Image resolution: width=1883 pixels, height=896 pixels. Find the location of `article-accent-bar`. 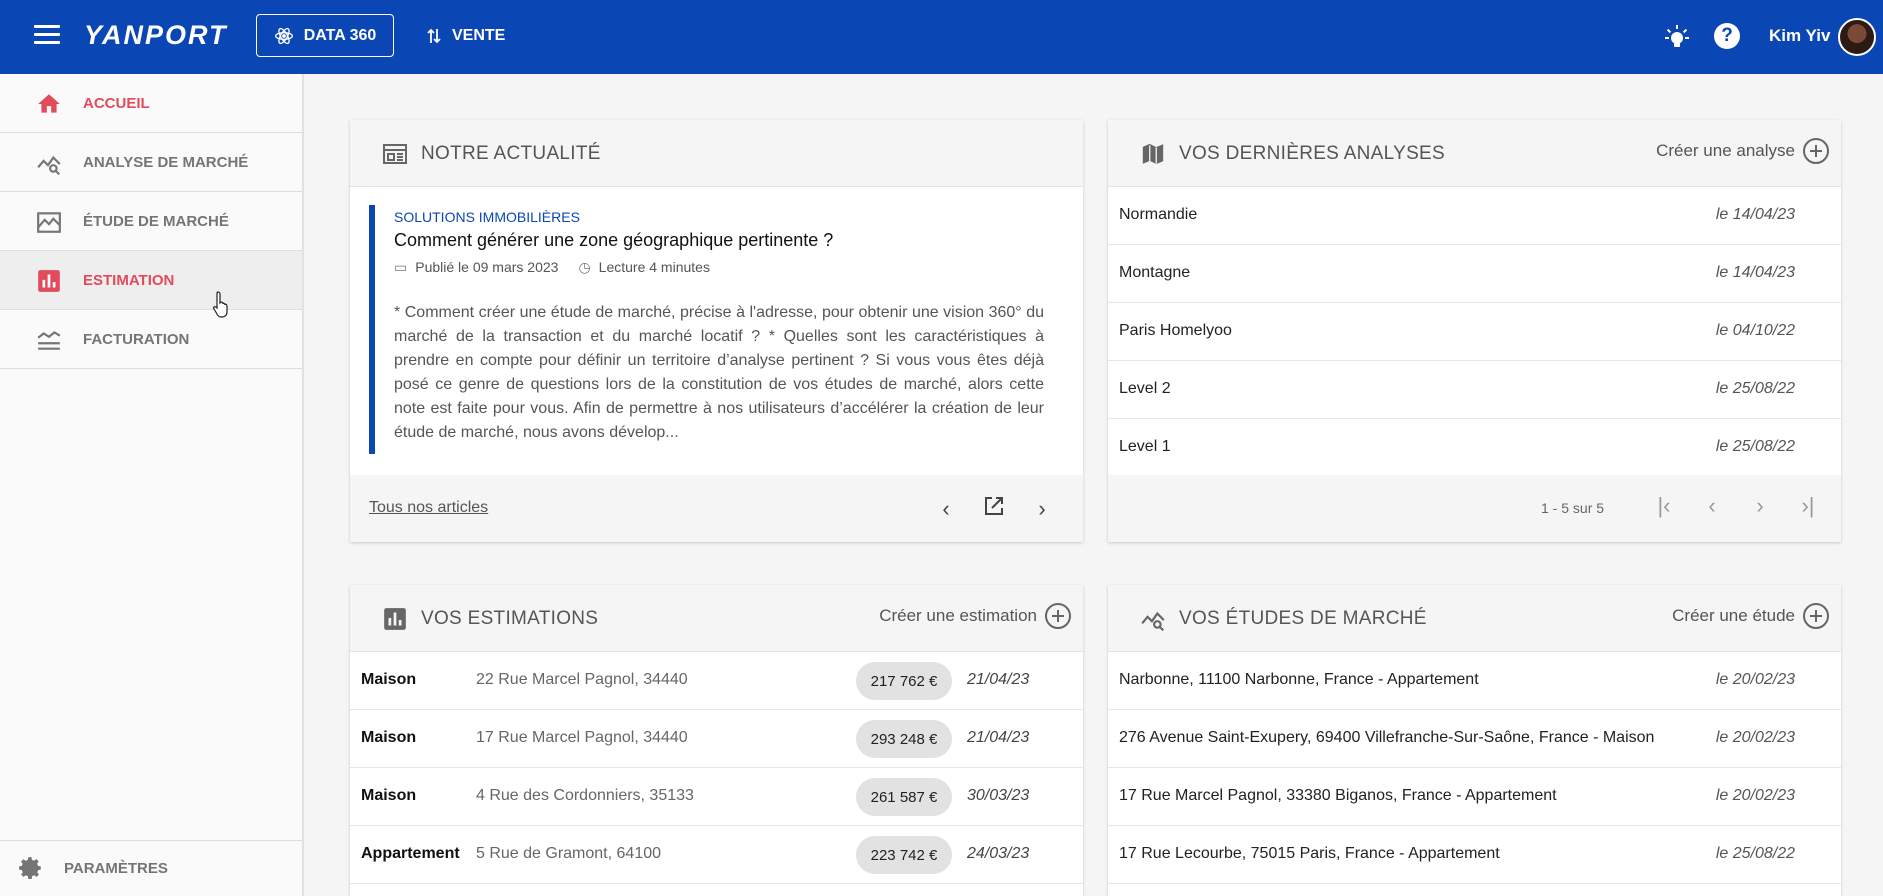

article-accent-bar is located at coordinates (372, 329).